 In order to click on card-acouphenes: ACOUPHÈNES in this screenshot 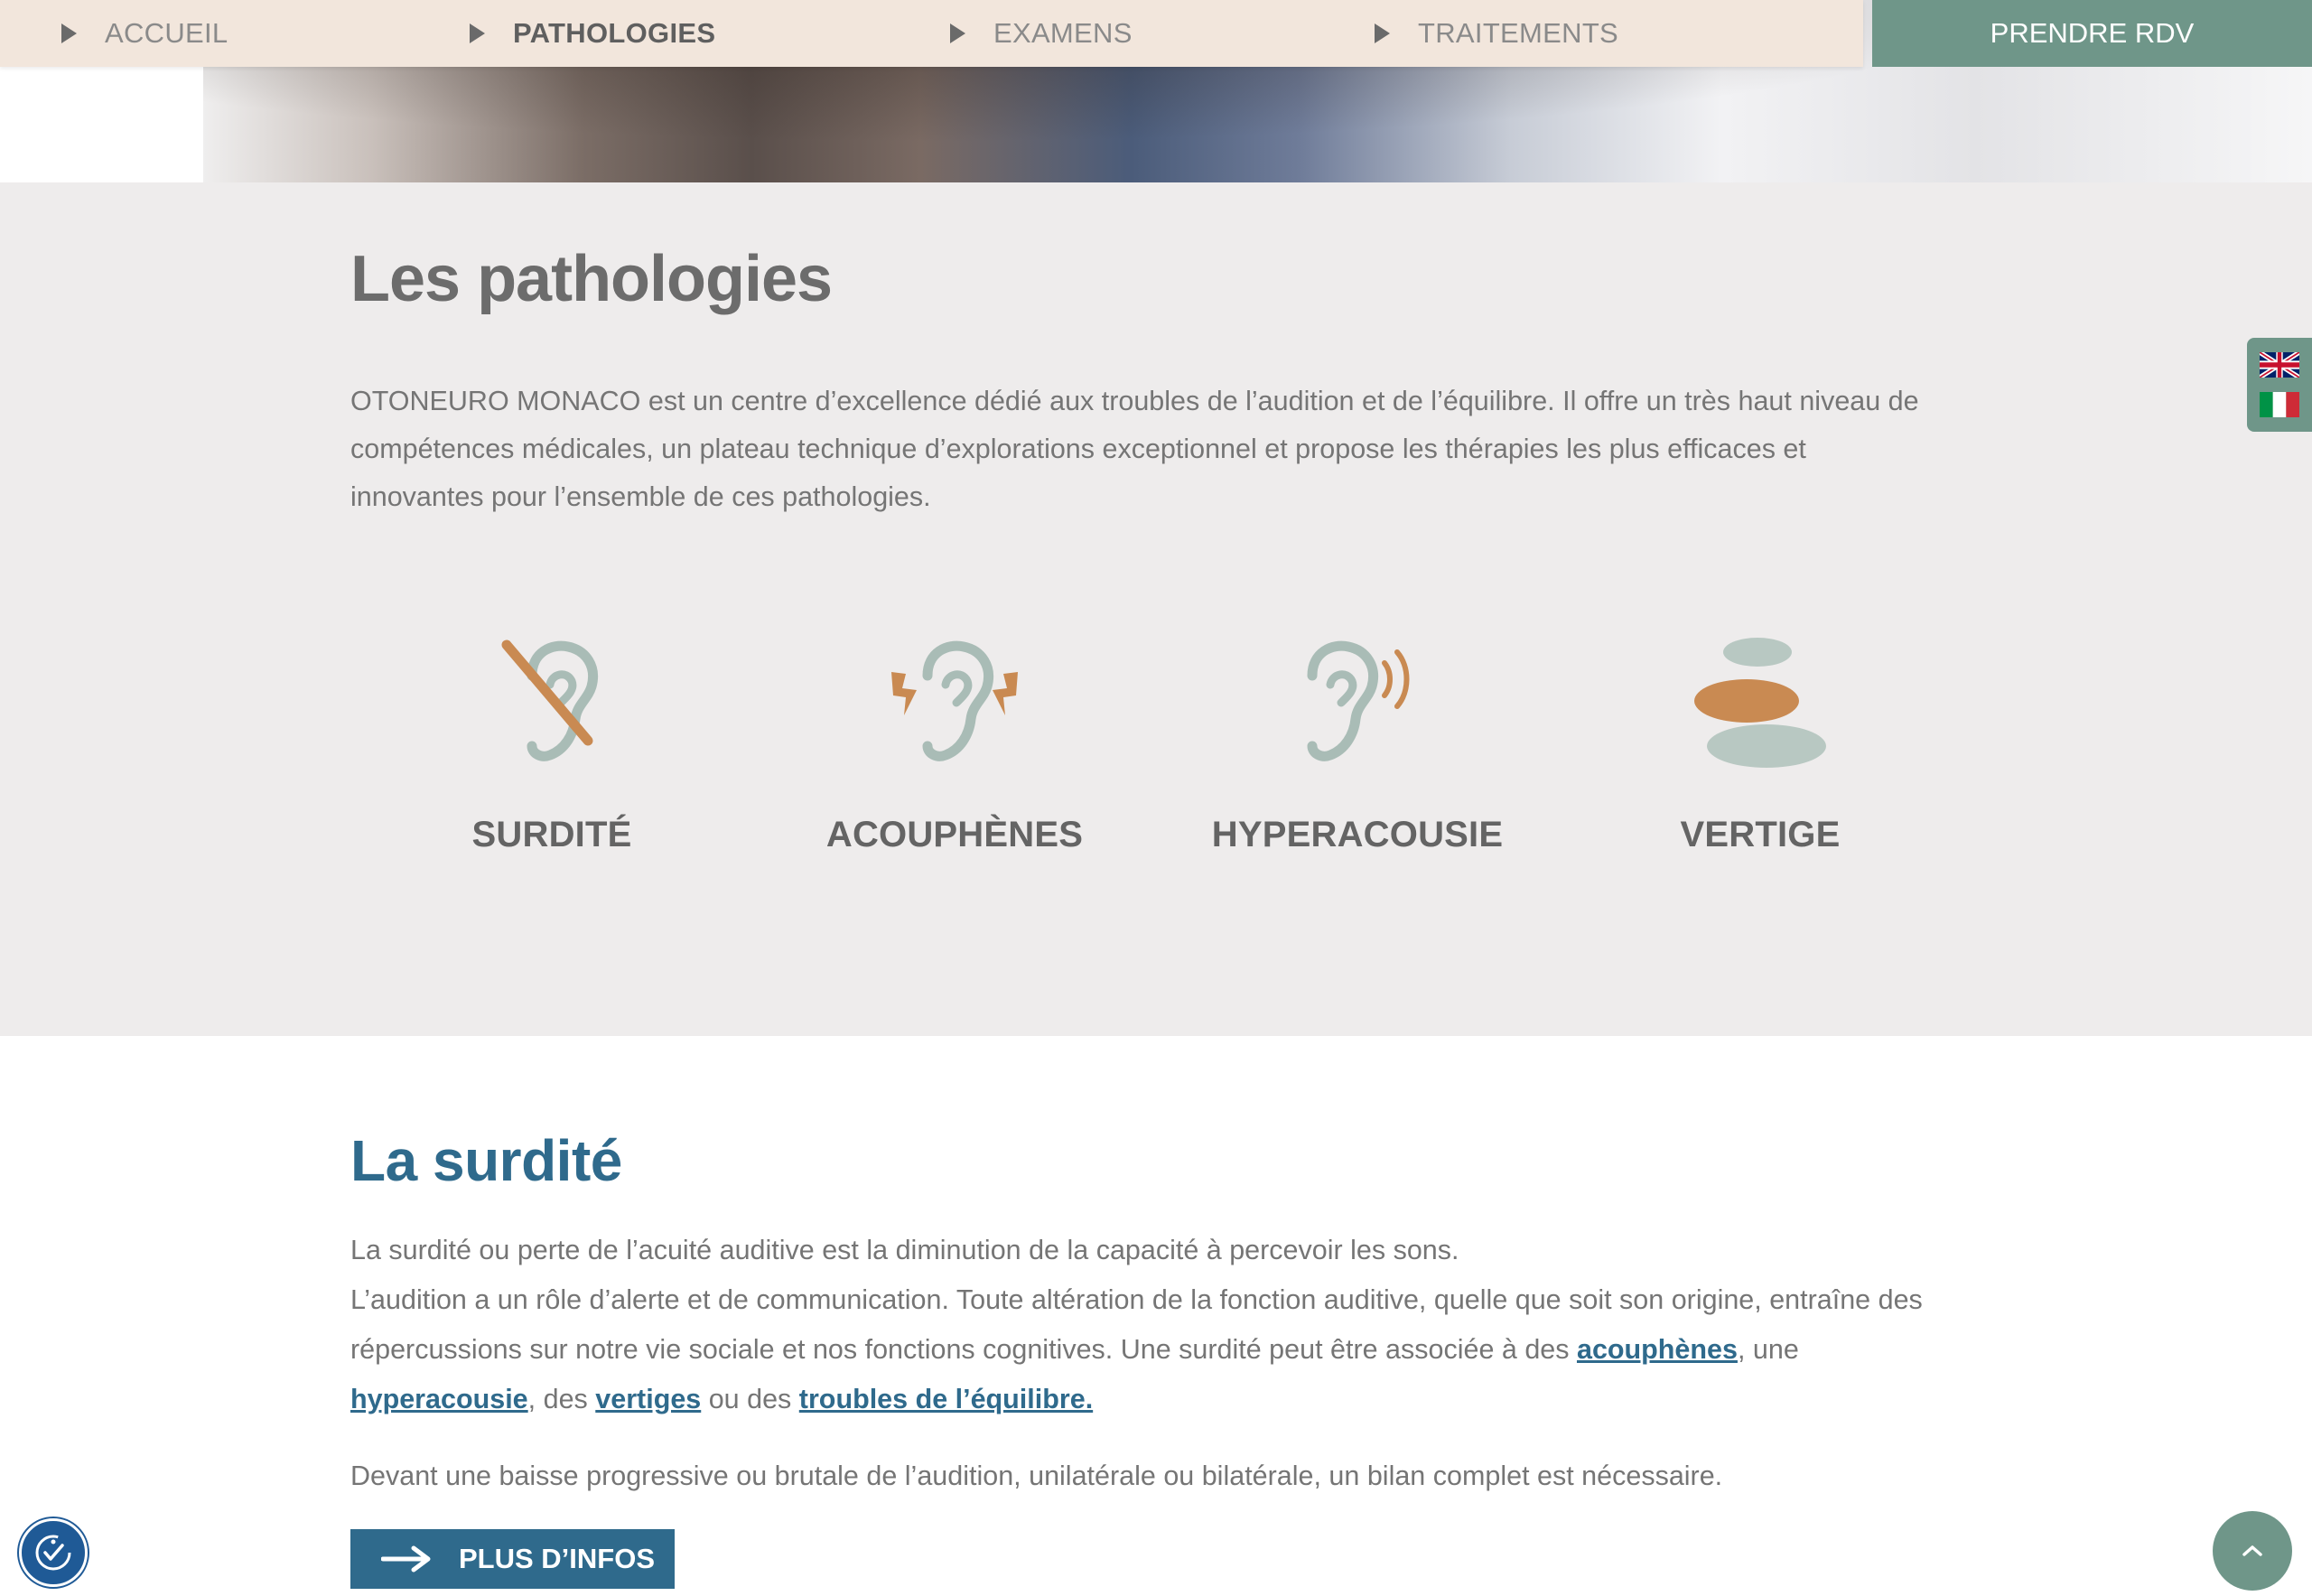, I will do `click(955, 743)`.